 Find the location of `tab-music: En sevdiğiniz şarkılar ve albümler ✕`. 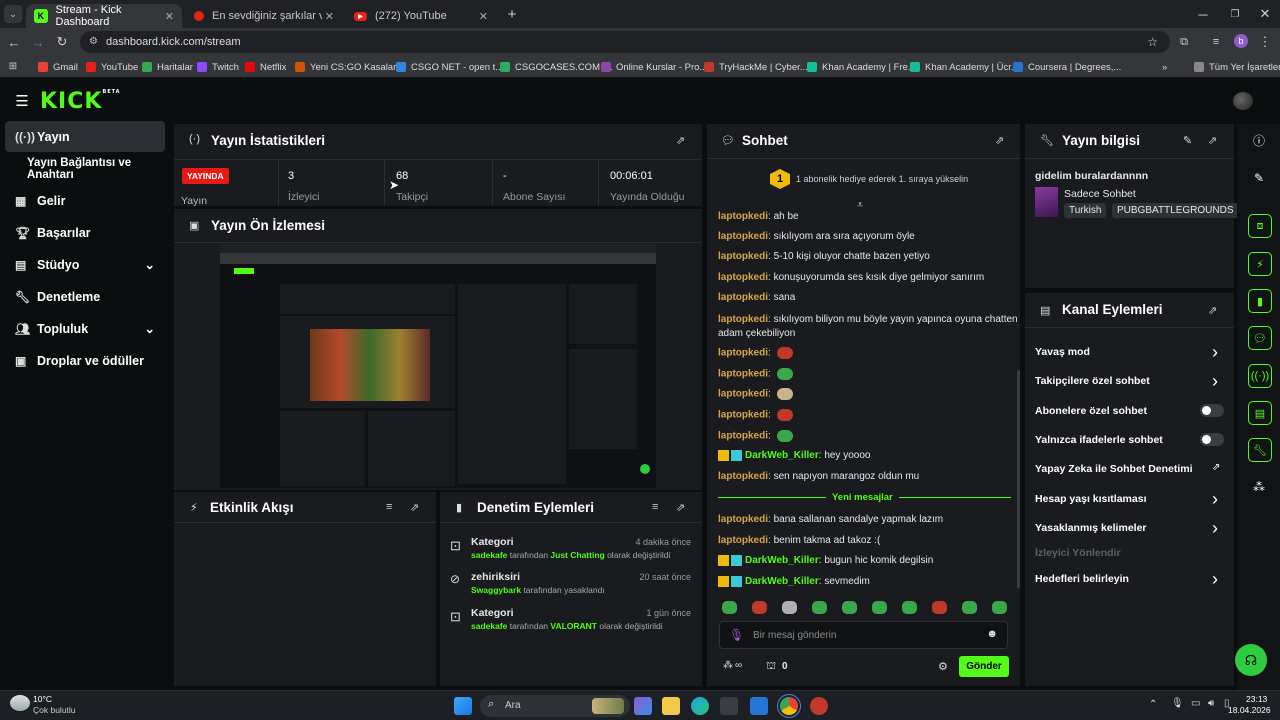

tab-music: En sevdiğiniz şarkılar ve albümler ✕ is located at coordinates (264, 16).